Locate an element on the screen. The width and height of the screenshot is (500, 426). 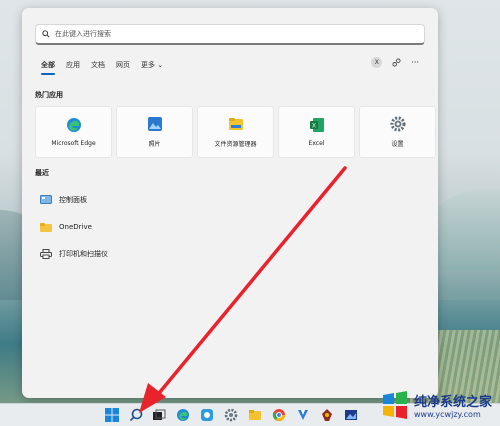
search-placeholder: 在此键入进行搜索 is located at coordinates (83, 34).